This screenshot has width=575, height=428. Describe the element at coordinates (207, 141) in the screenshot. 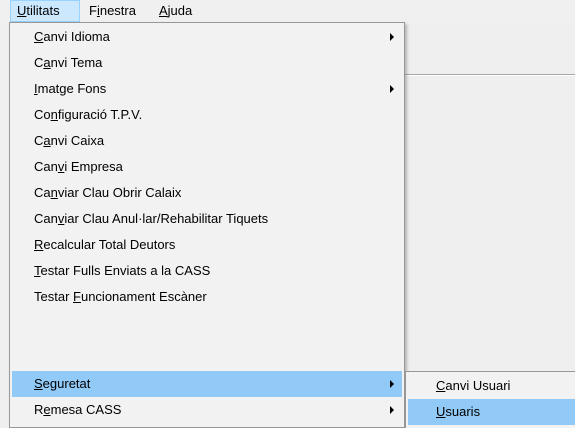

I see `menu-item-canvi-caixa: Canvi Caixa` at that location.